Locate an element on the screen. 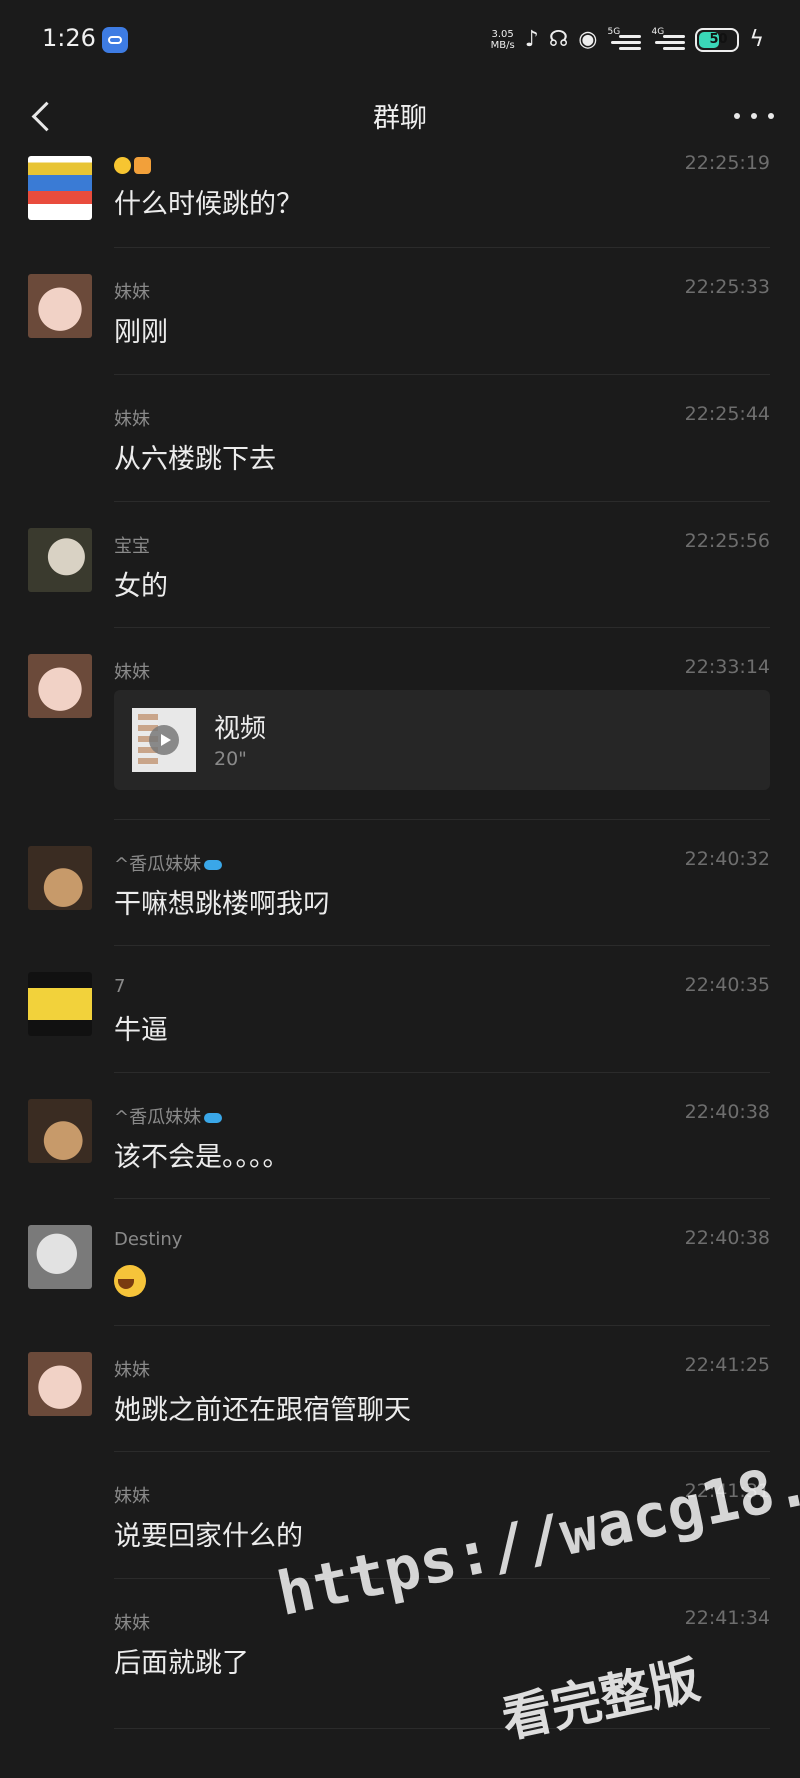  page-title: 群聊 is located at coordinates (400, 118).